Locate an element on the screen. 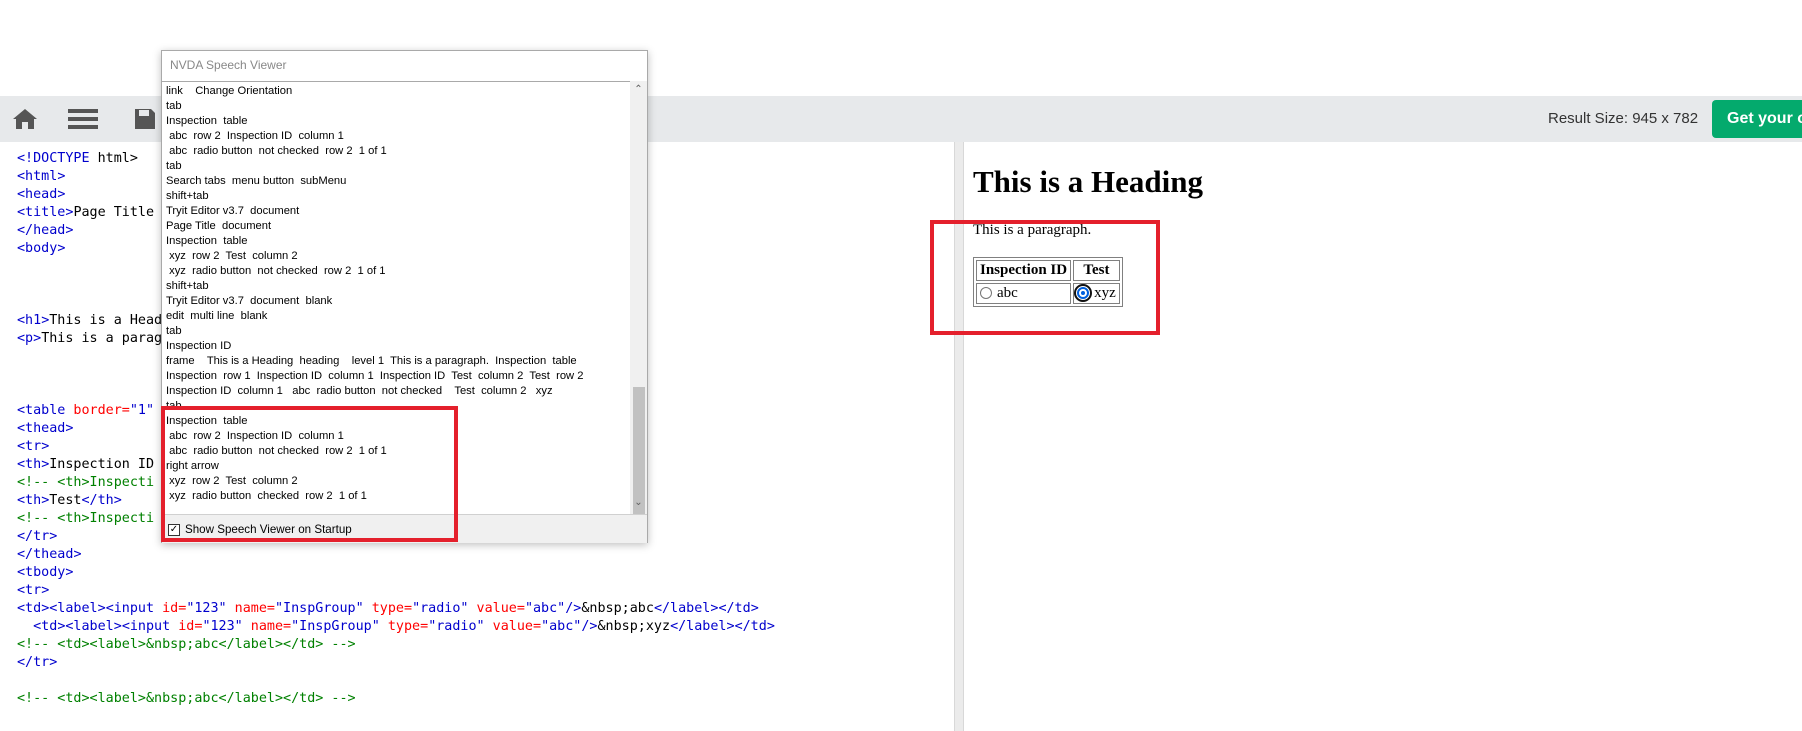 The image size is (1802, 731). code-line: <html> is located at coordinates (41, 176).